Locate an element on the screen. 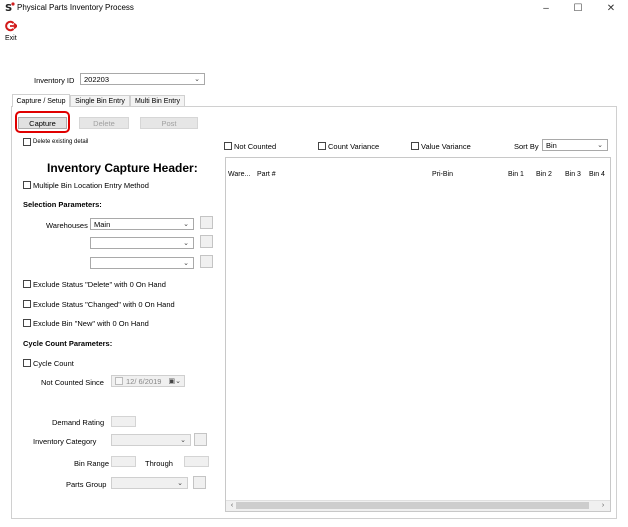 This screenshot has height=527, width=628. warehouse-value: Main is located at coordinates (102, 224).